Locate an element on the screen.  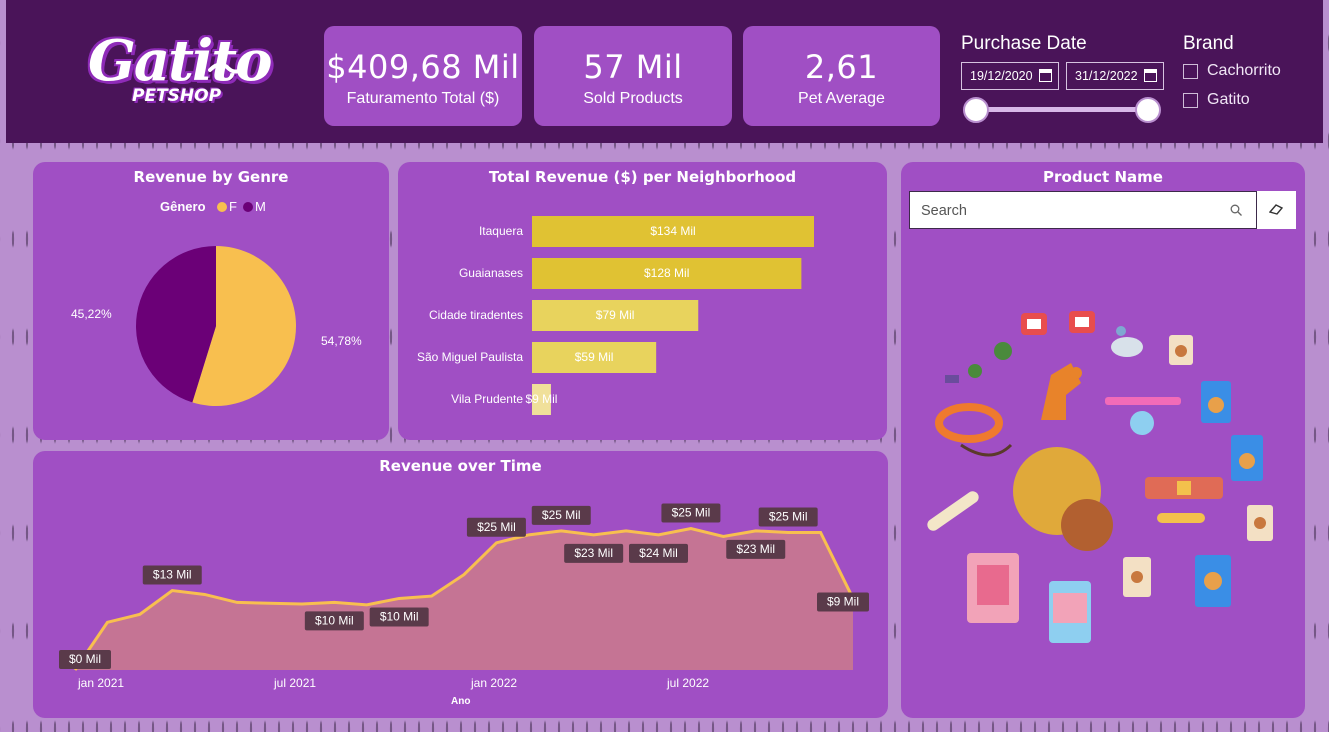
small-toy-icon is located at coordinates (952, 379).